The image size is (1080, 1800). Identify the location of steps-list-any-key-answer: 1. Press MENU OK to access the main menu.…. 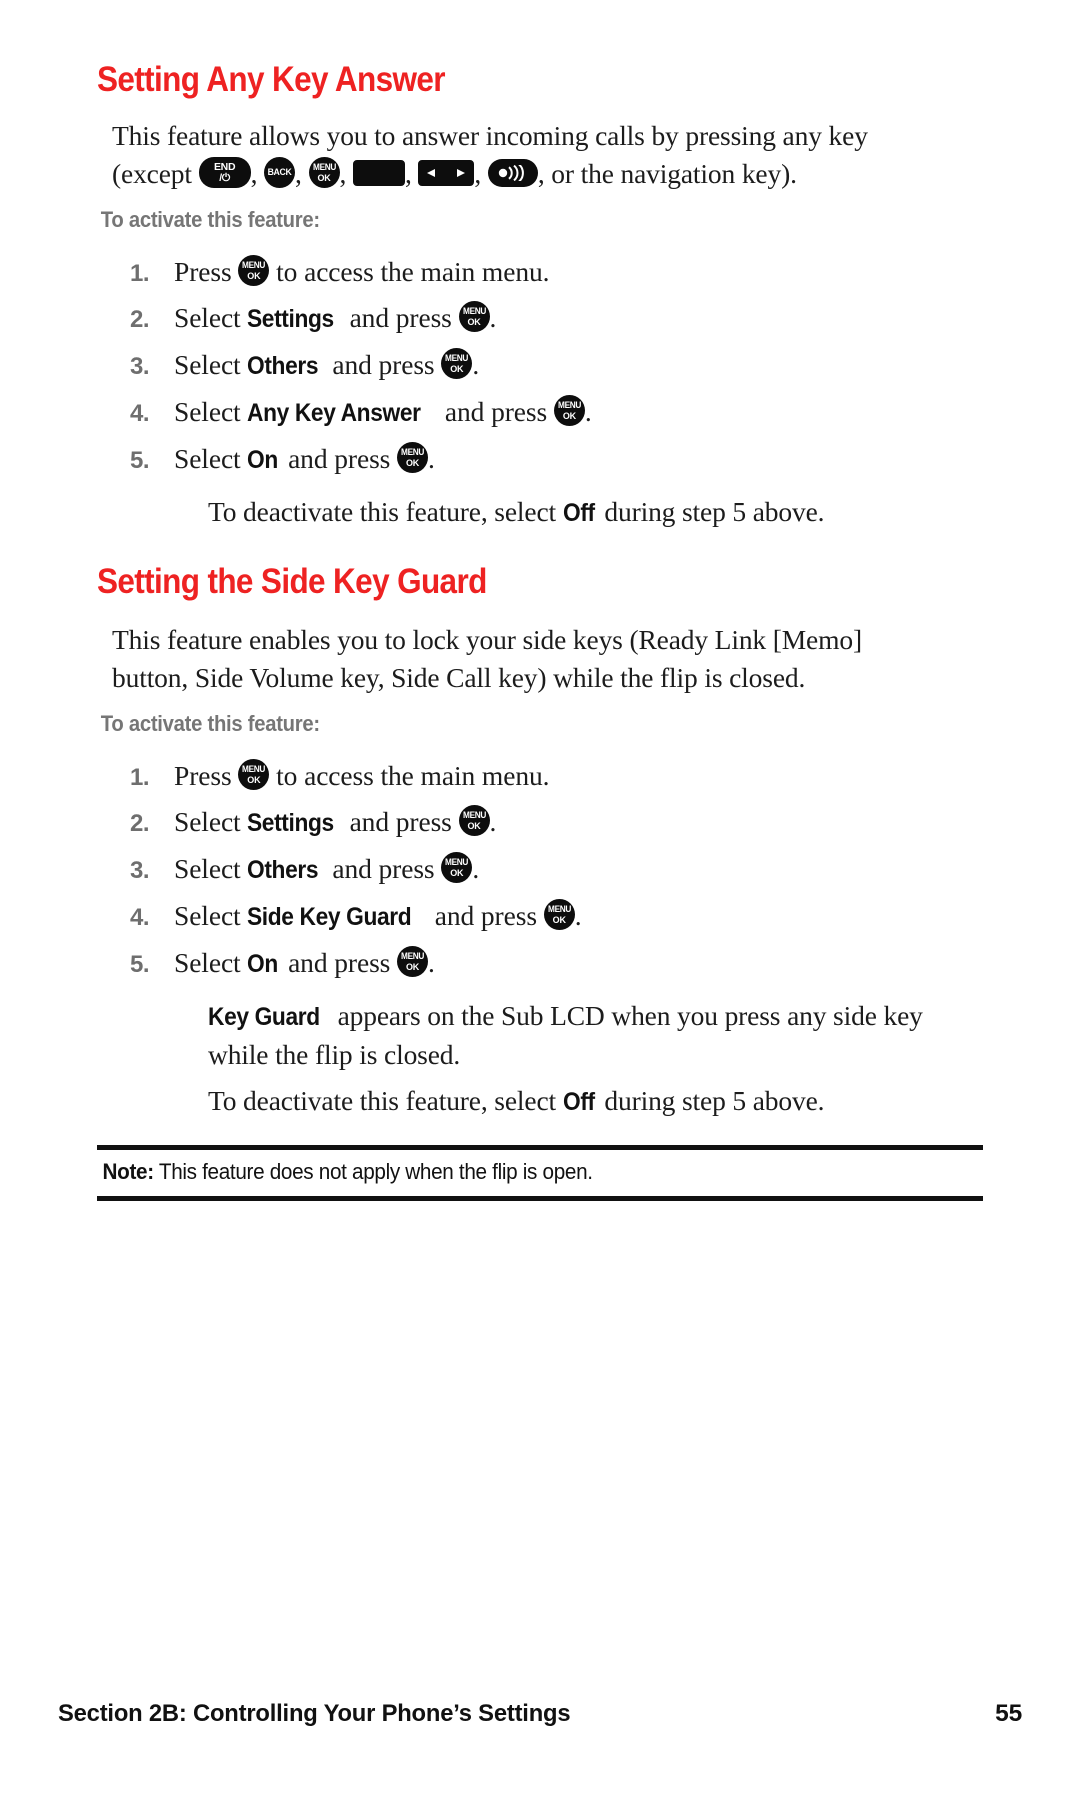
(540, 366).